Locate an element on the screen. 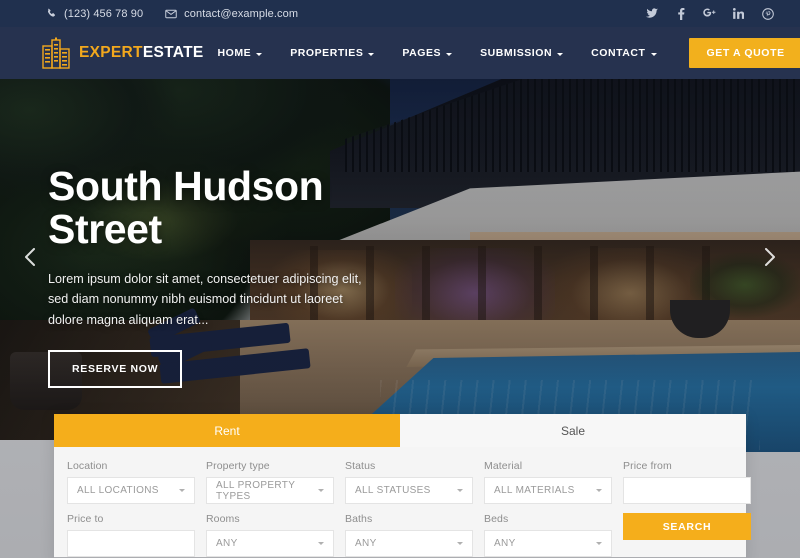 This screenshot has height=558, width=800. nav-label-properties: PROPERTIES is located at coordinates (327, 53).